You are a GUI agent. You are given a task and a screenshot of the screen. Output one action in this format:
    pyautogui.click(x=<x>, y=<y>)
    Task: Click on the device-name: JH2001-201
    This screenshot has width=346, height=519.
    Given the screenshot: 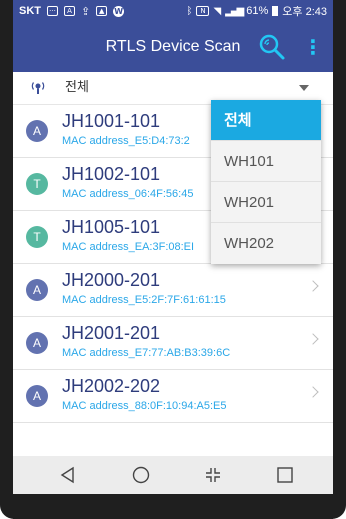 What is the action you would take?
    pyautogui.click(x=111, y=333)
    